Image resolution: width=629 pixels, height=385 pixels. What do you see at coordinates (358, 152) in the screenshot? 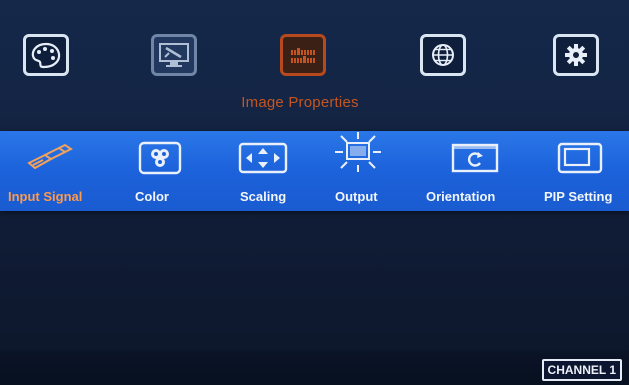
I see `monitor-rays-icon` at bounding box center [358, 152].